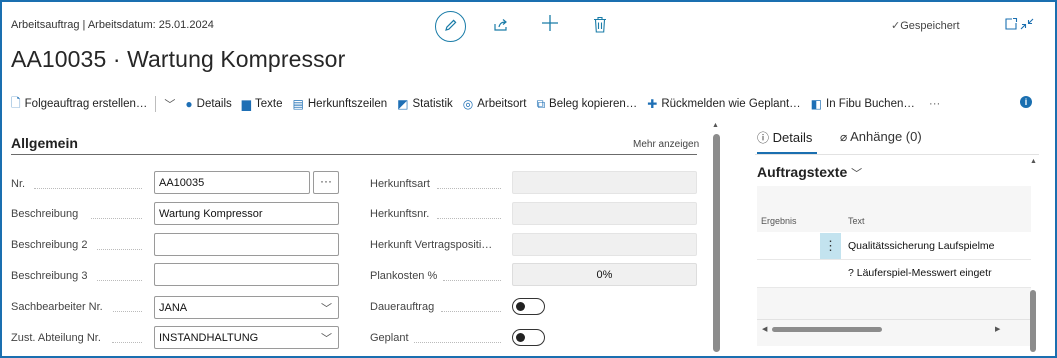  Describe the element at coordinates (830, 246) in the screenshot. I see `row-actions-button: ⋮` at that location.